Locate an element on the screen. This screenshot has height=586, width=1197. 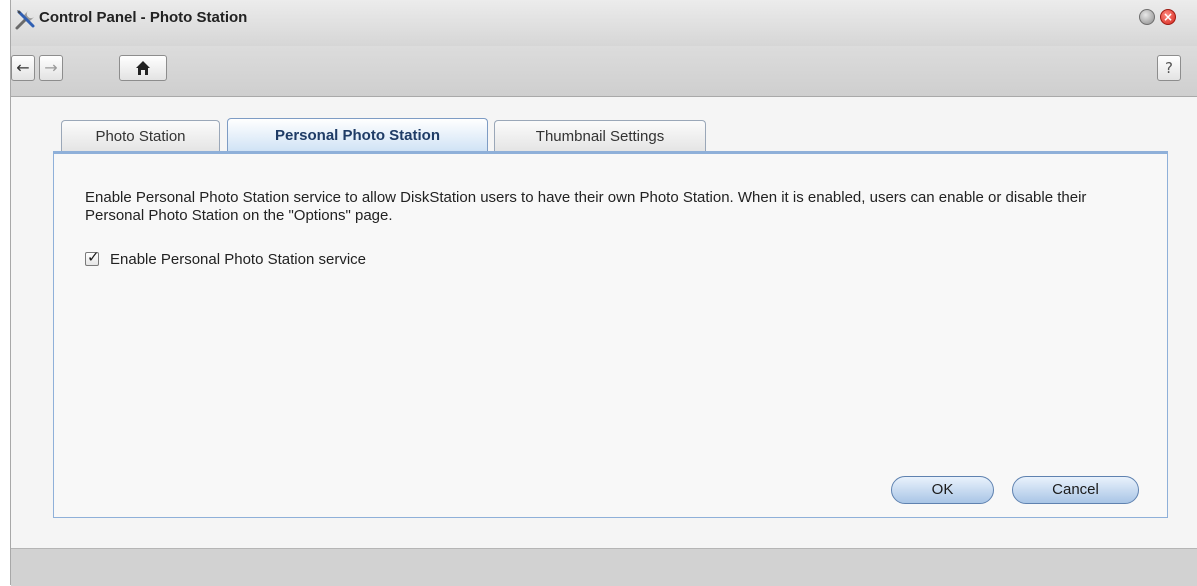
arrow-right-icon: → is located at coordinates (51, 67).